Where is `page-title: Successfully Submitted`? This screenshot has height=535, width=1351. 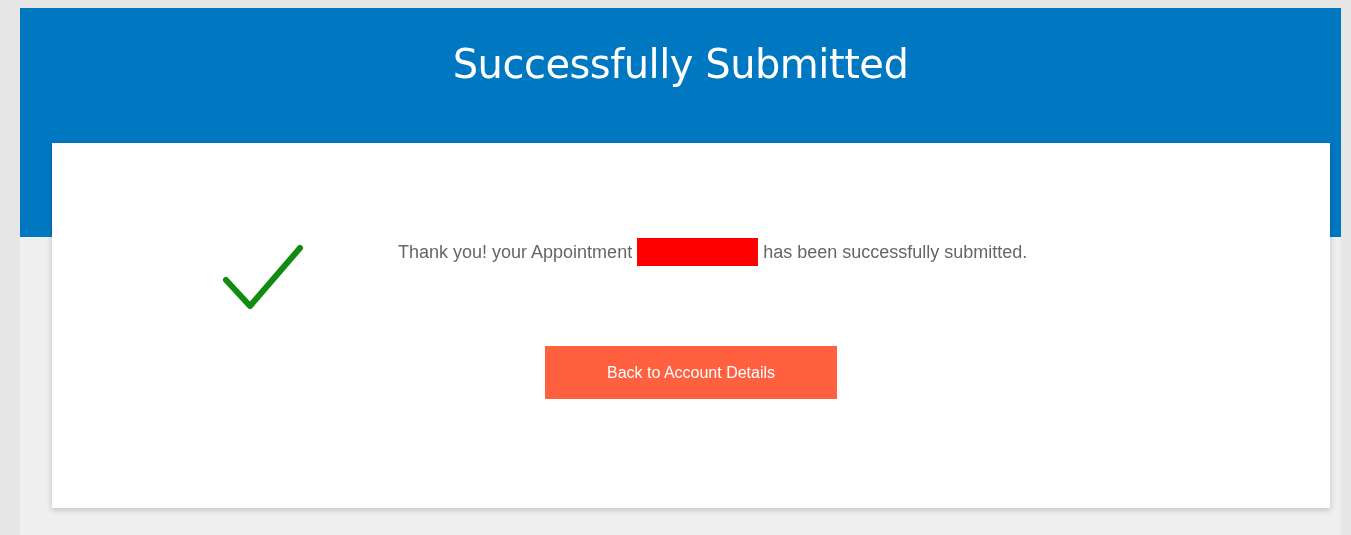 page-title: Successfully Submitted is located at coordinates (680, 65).